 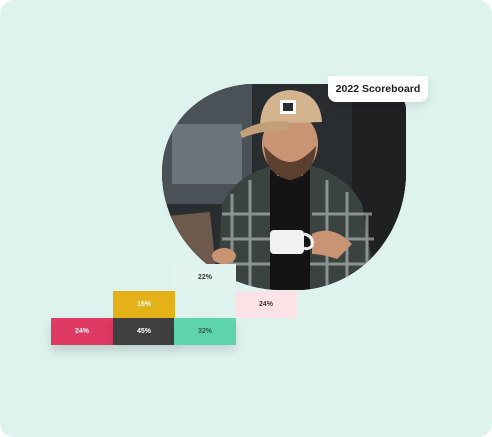 What do you see at coordinates (144, 304) in the screenshot?
I see `bar-block-yellow: 15%` at bounding box center [144, 304].